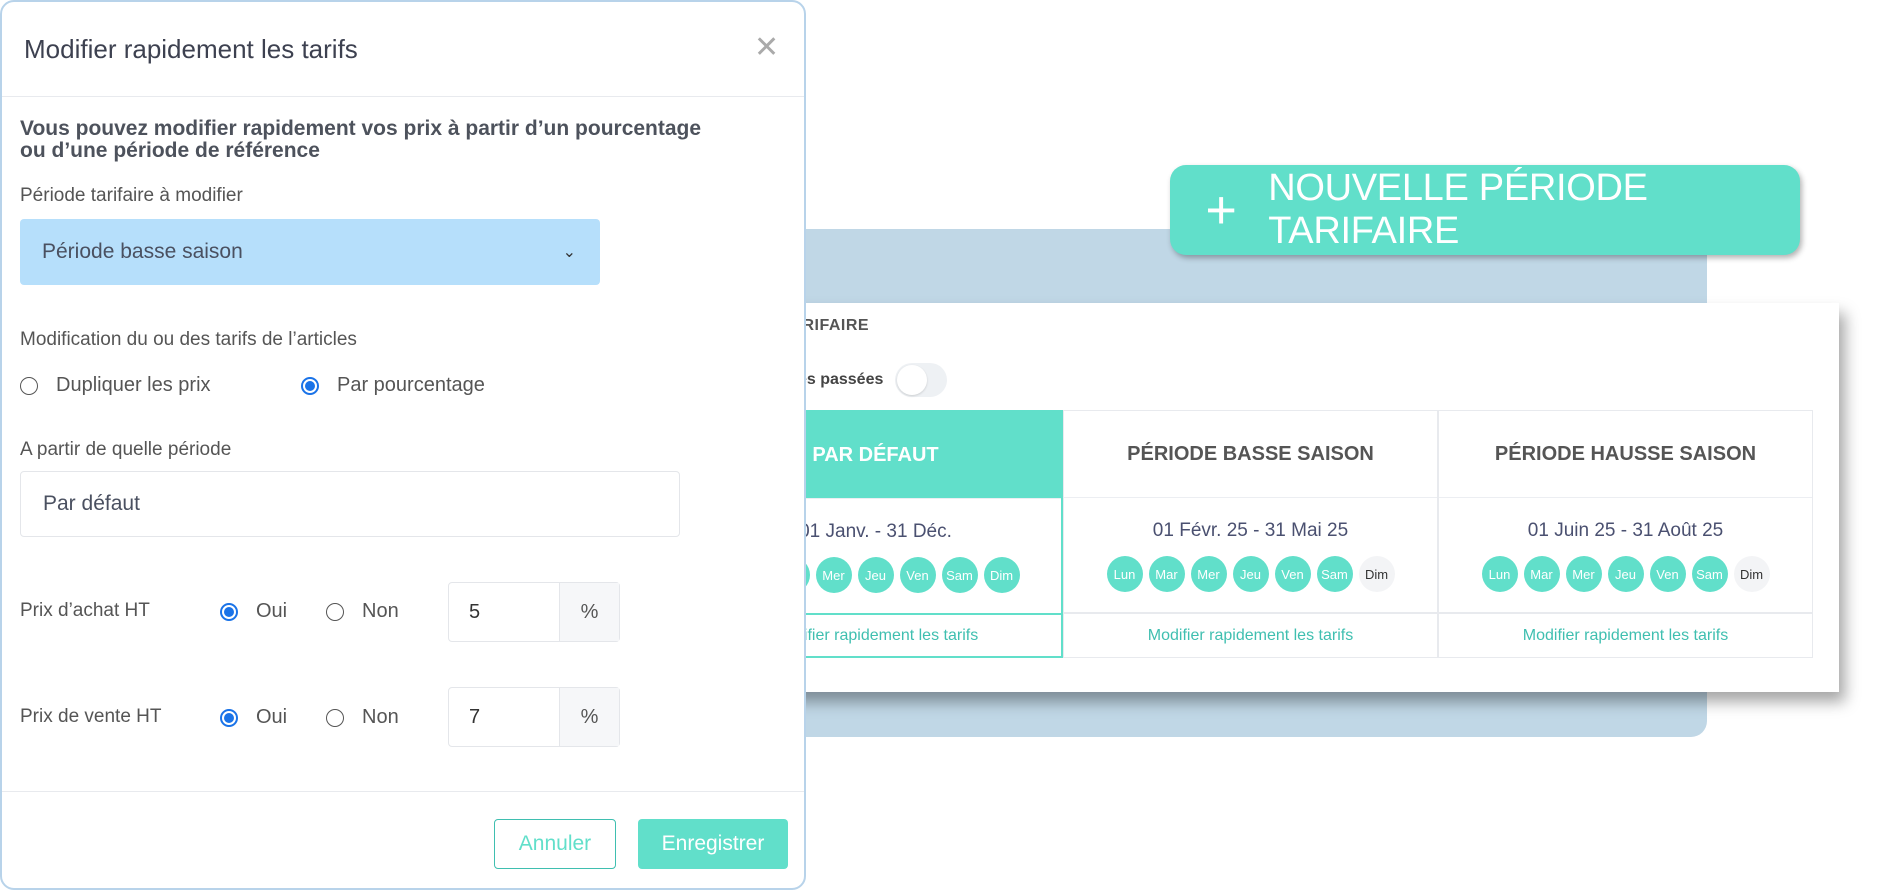 The image size is (1887, 892). I want to click on footer-divider, so click(403, 791).